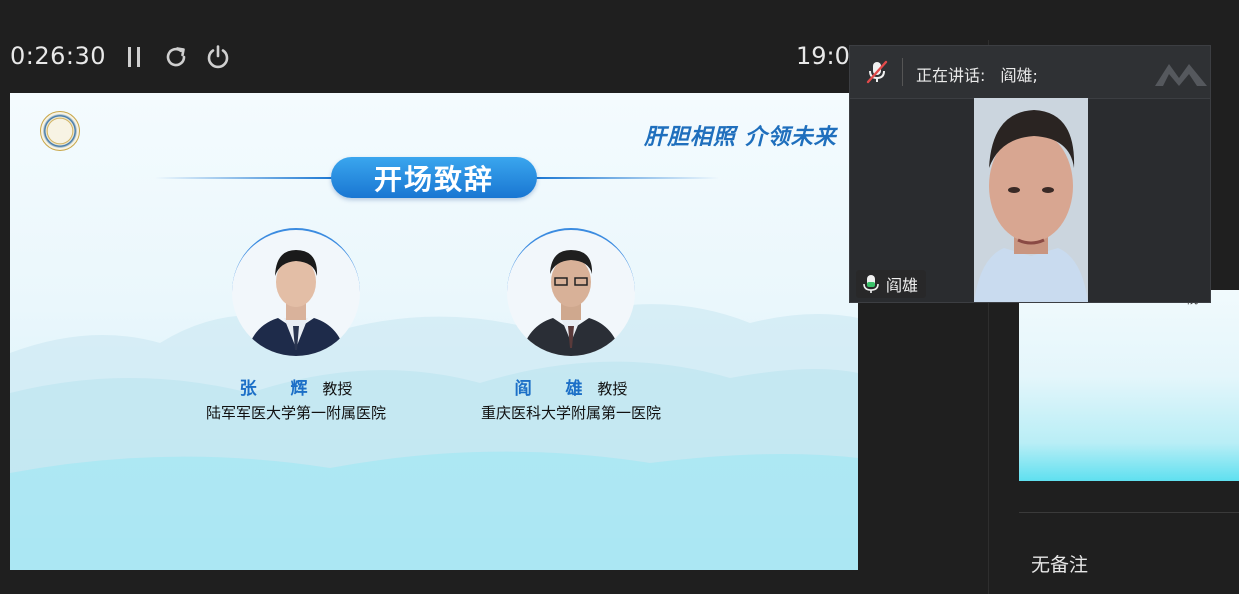 Image resolution: width=1239 pixels, height=594 pixels. I want to click on organization-logo, so click(60, 131).